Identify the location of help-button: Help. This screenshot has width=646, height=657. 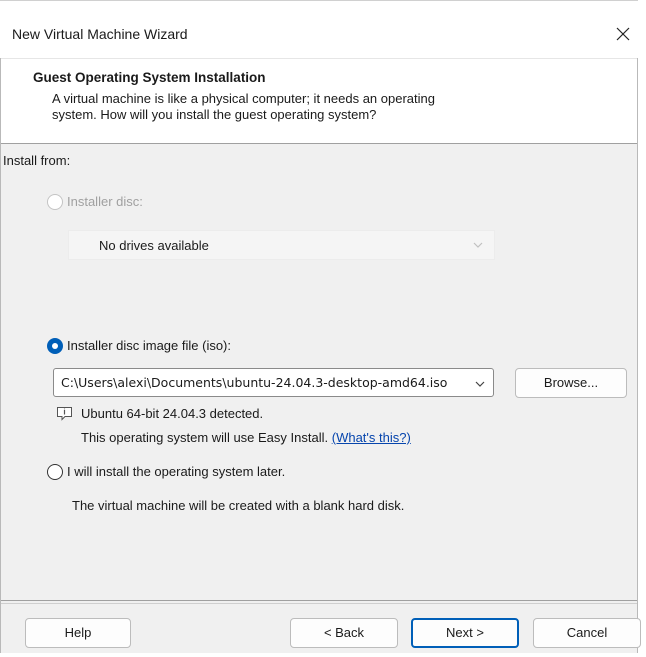
(78, 633).